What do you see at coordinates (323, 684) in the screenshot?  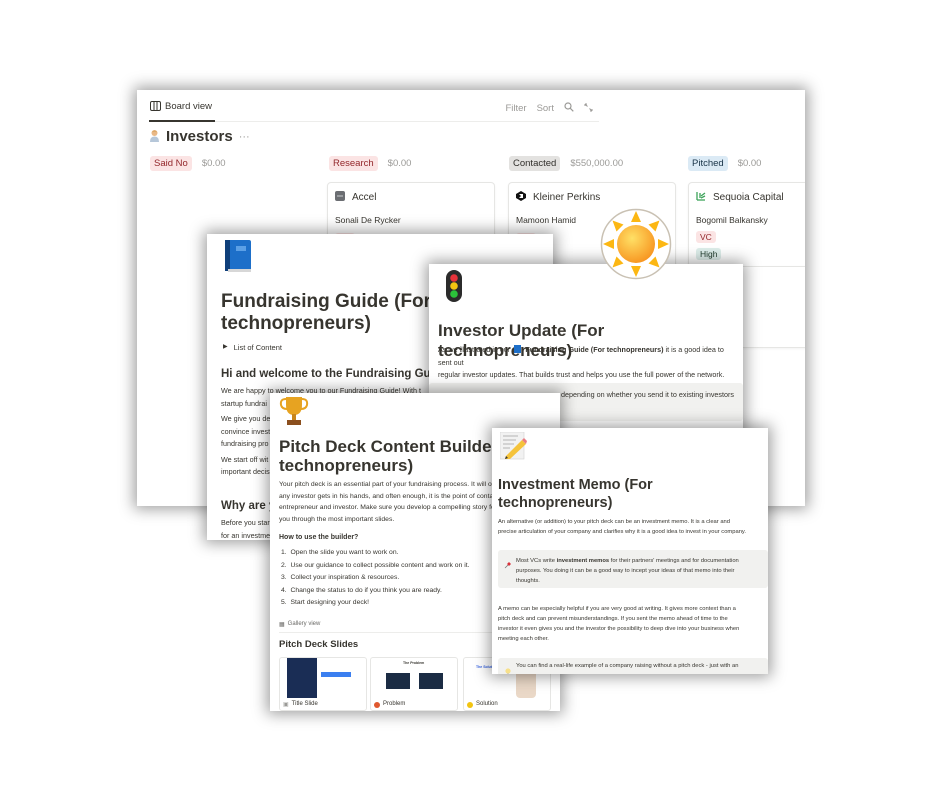 I see `gallery-card-title-slide: ▣ Title Slide` at bounding box center [323, 684].